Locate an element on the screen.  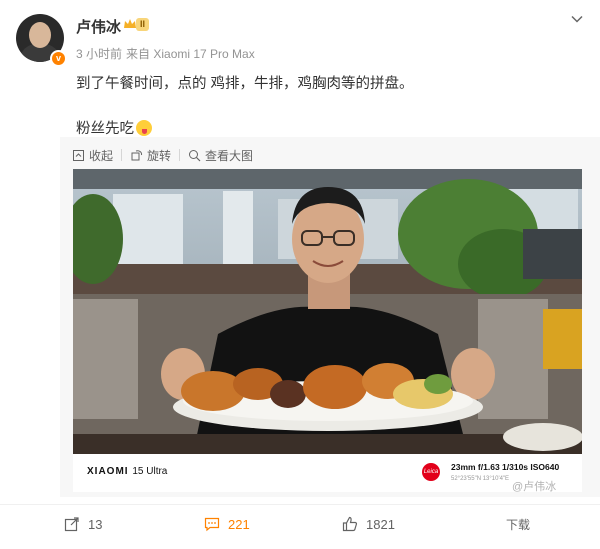
post-text-line2: 粉丝先吃 is located at coordinates (114, 127).